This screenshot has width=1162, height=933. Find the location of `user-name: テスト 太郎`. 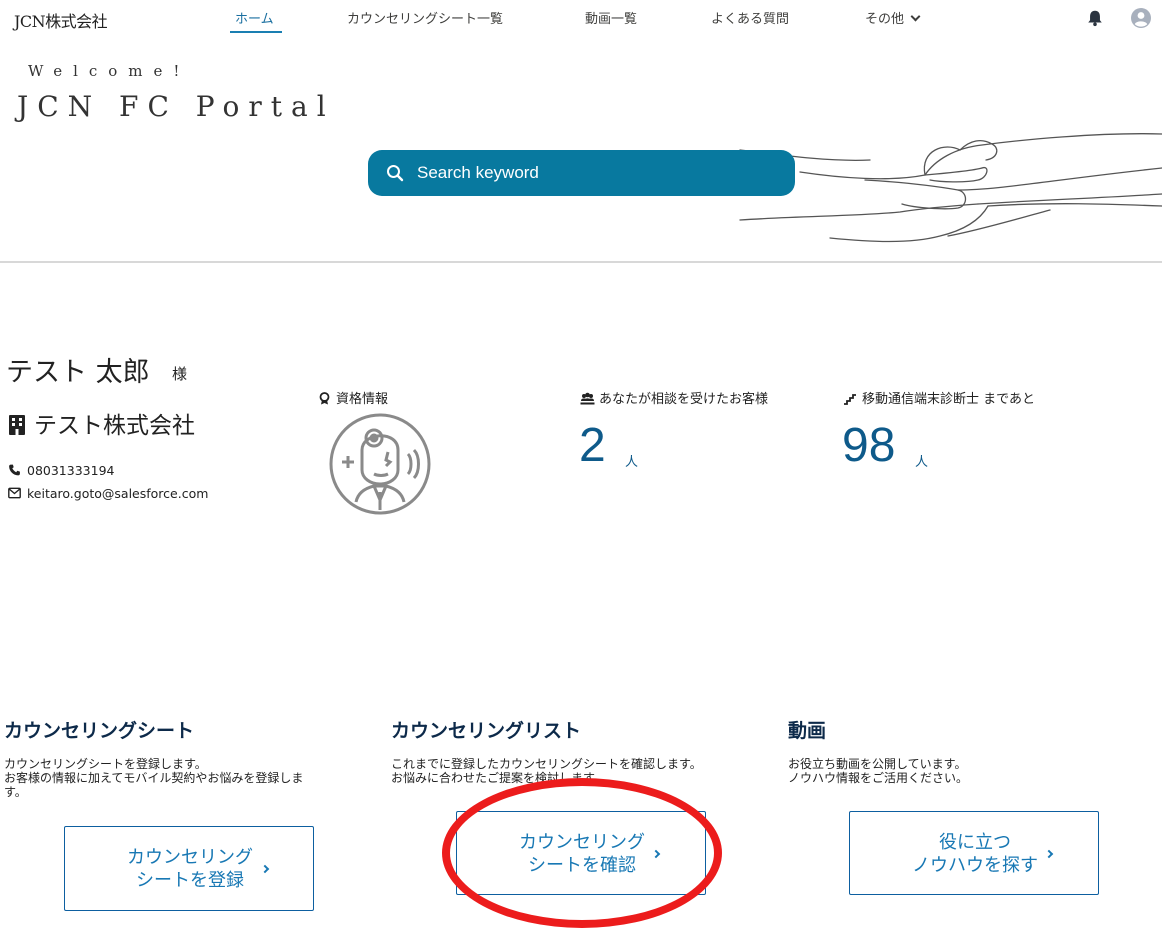

user-name: テスト 太郎 is located at coordinates (78, 372).